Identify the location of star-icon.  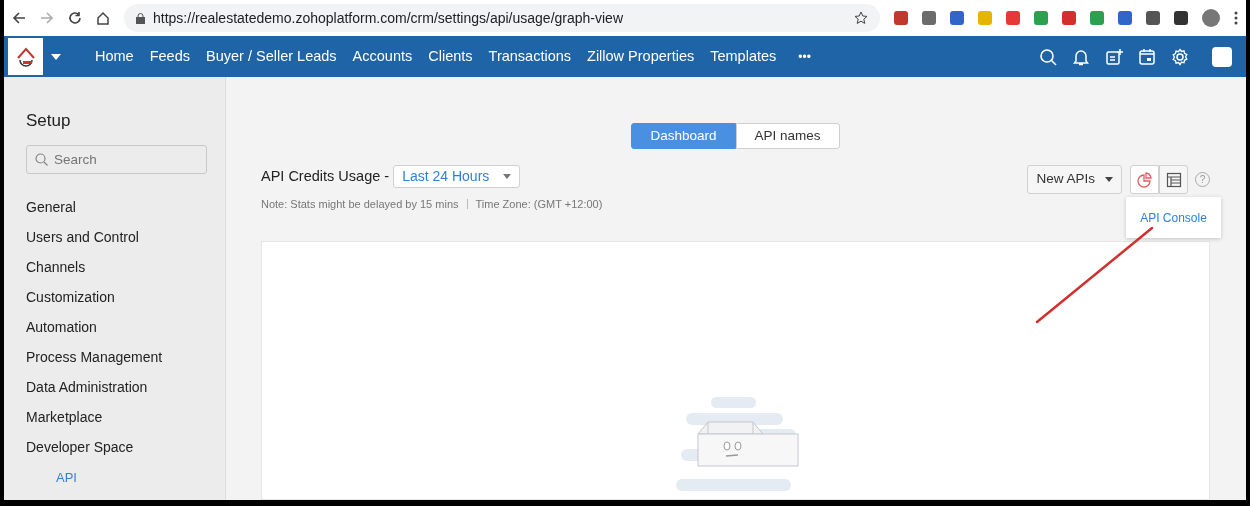
(861, 18).